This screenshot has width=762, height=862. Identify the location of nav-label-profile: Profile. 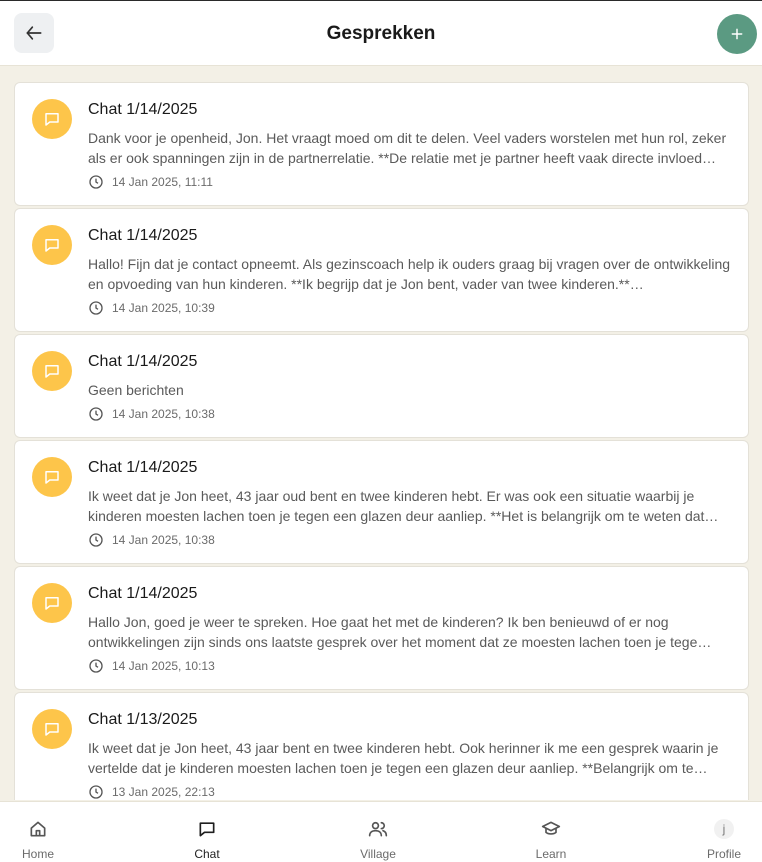
(723, 854).